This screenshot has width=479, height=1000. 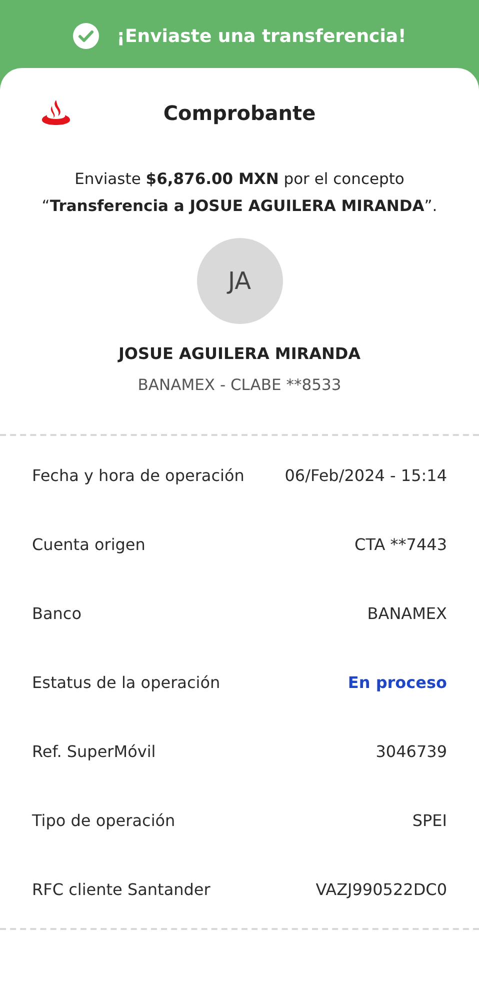 What do you see at coordinates (261, 36) in the screenshot?
I see `banner-title: ¡Enviaste una transferencia!` at bounding box center [261, 36].